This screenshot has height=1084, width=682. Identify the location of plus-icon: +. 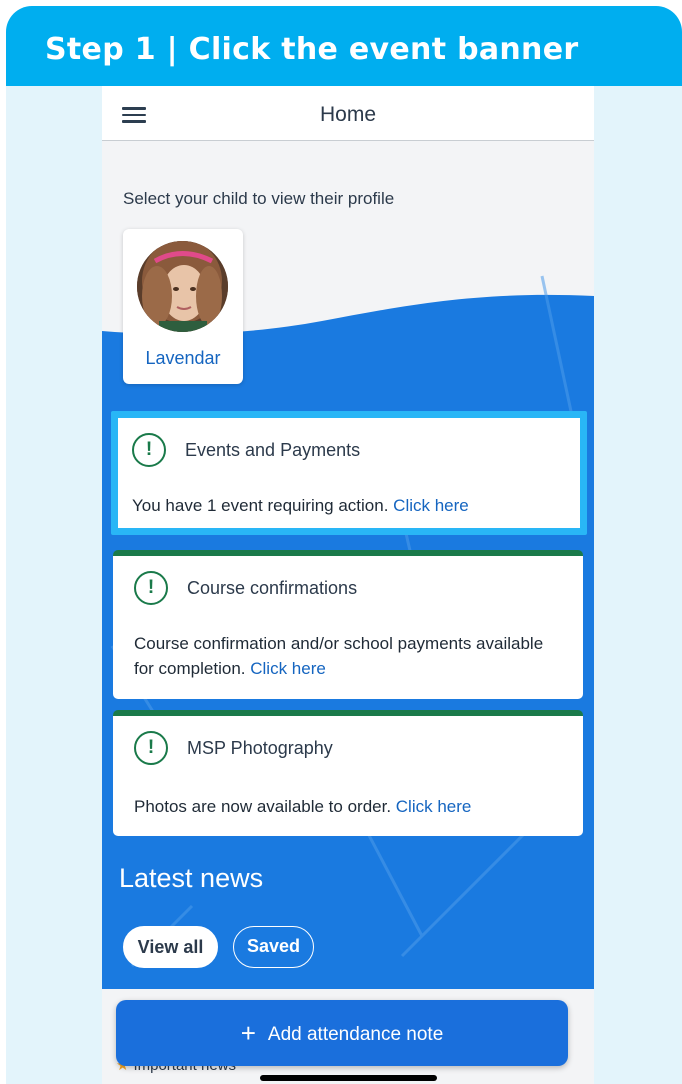
(248, 1033).